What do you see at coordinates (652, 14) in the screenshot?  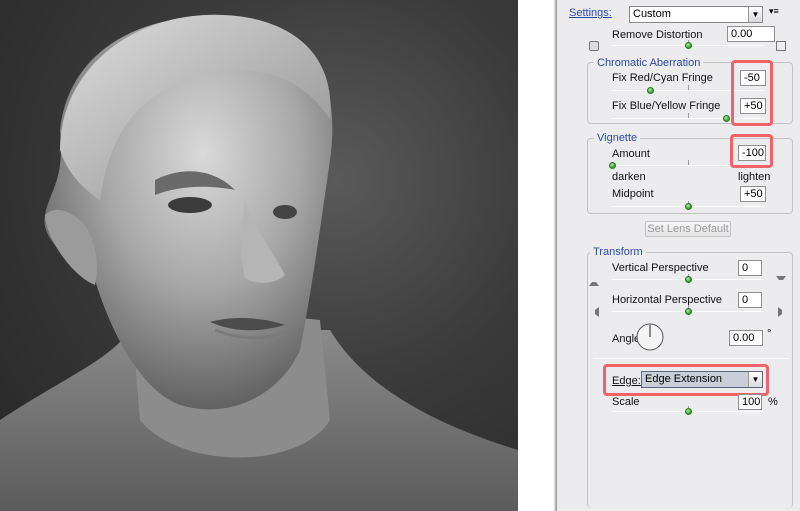 I see `settings-value: Custom` at bounding box center [652, 14].